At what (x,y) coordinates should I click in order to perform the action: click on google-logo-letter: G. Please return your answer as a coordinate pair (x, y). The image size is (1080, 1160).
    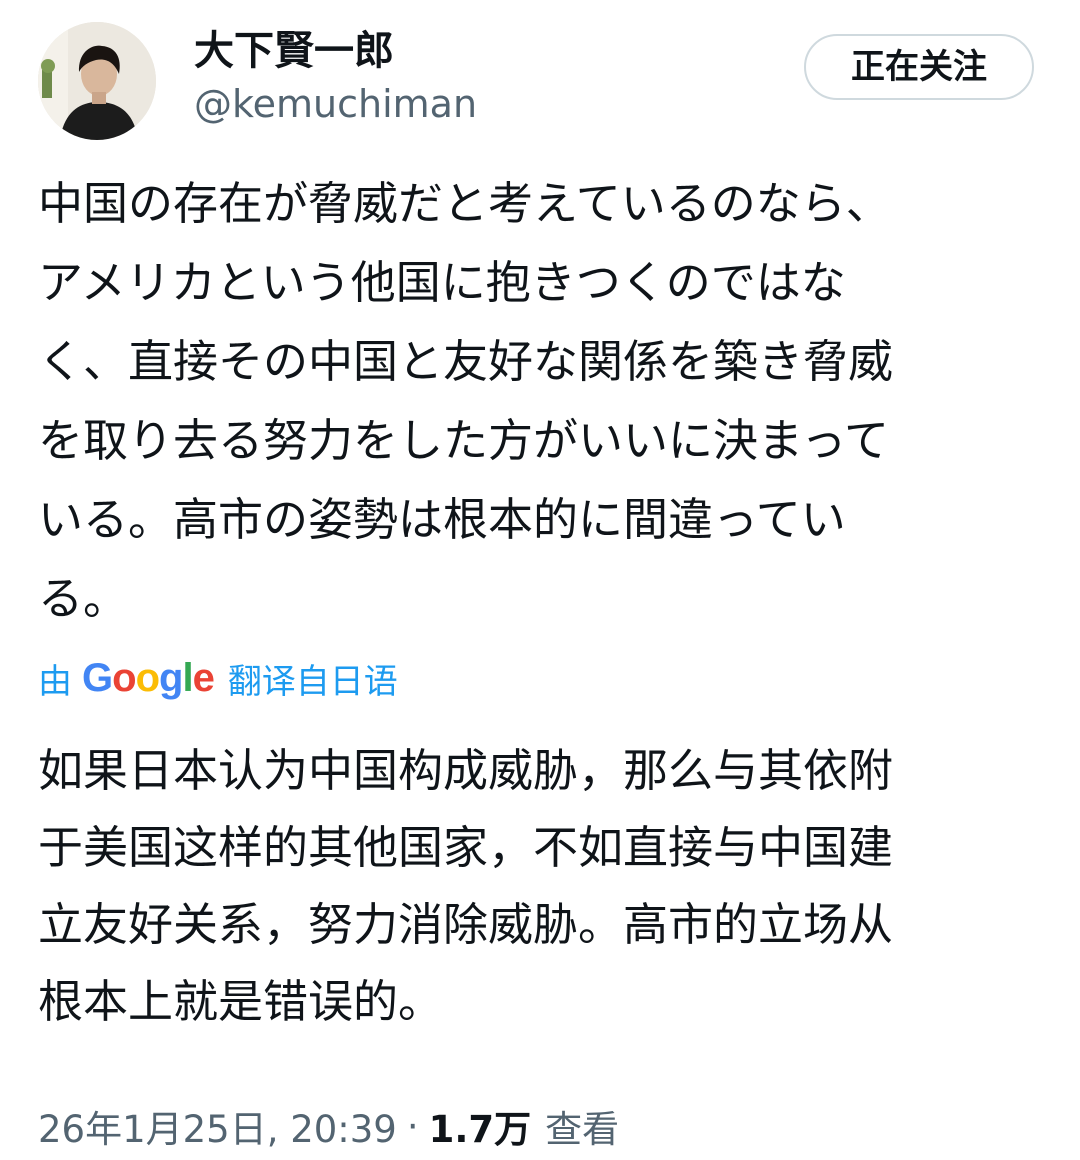
    Looking at the image, I should click on (97, 677).